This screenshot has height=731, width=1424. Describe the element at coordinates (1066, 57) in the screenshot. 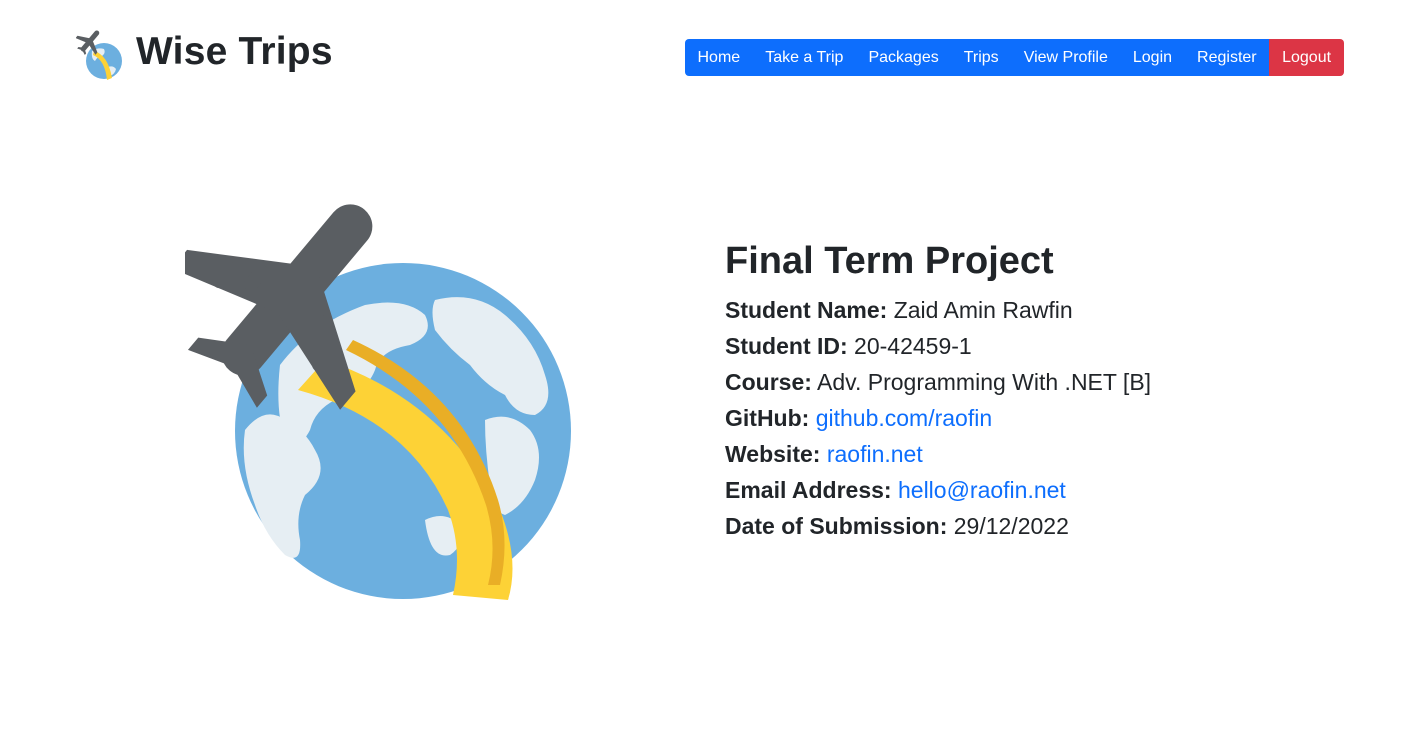

I see `nav-view-profile: View Profile` at that location.